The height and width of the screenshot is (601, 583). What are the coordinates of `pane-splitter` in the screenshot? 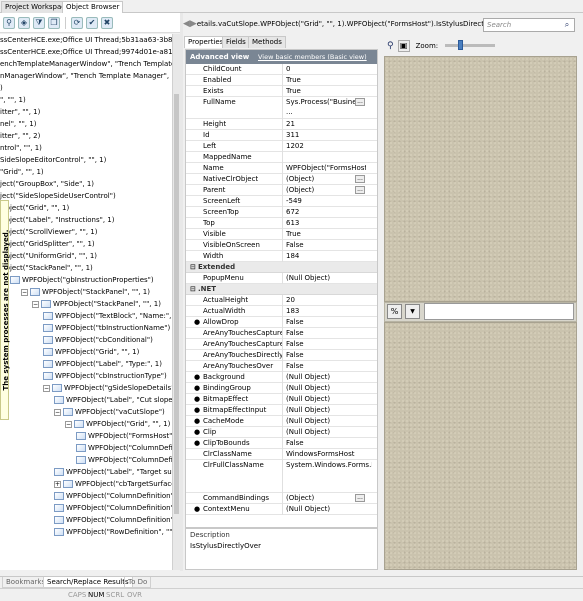 It's located at (181, 292).